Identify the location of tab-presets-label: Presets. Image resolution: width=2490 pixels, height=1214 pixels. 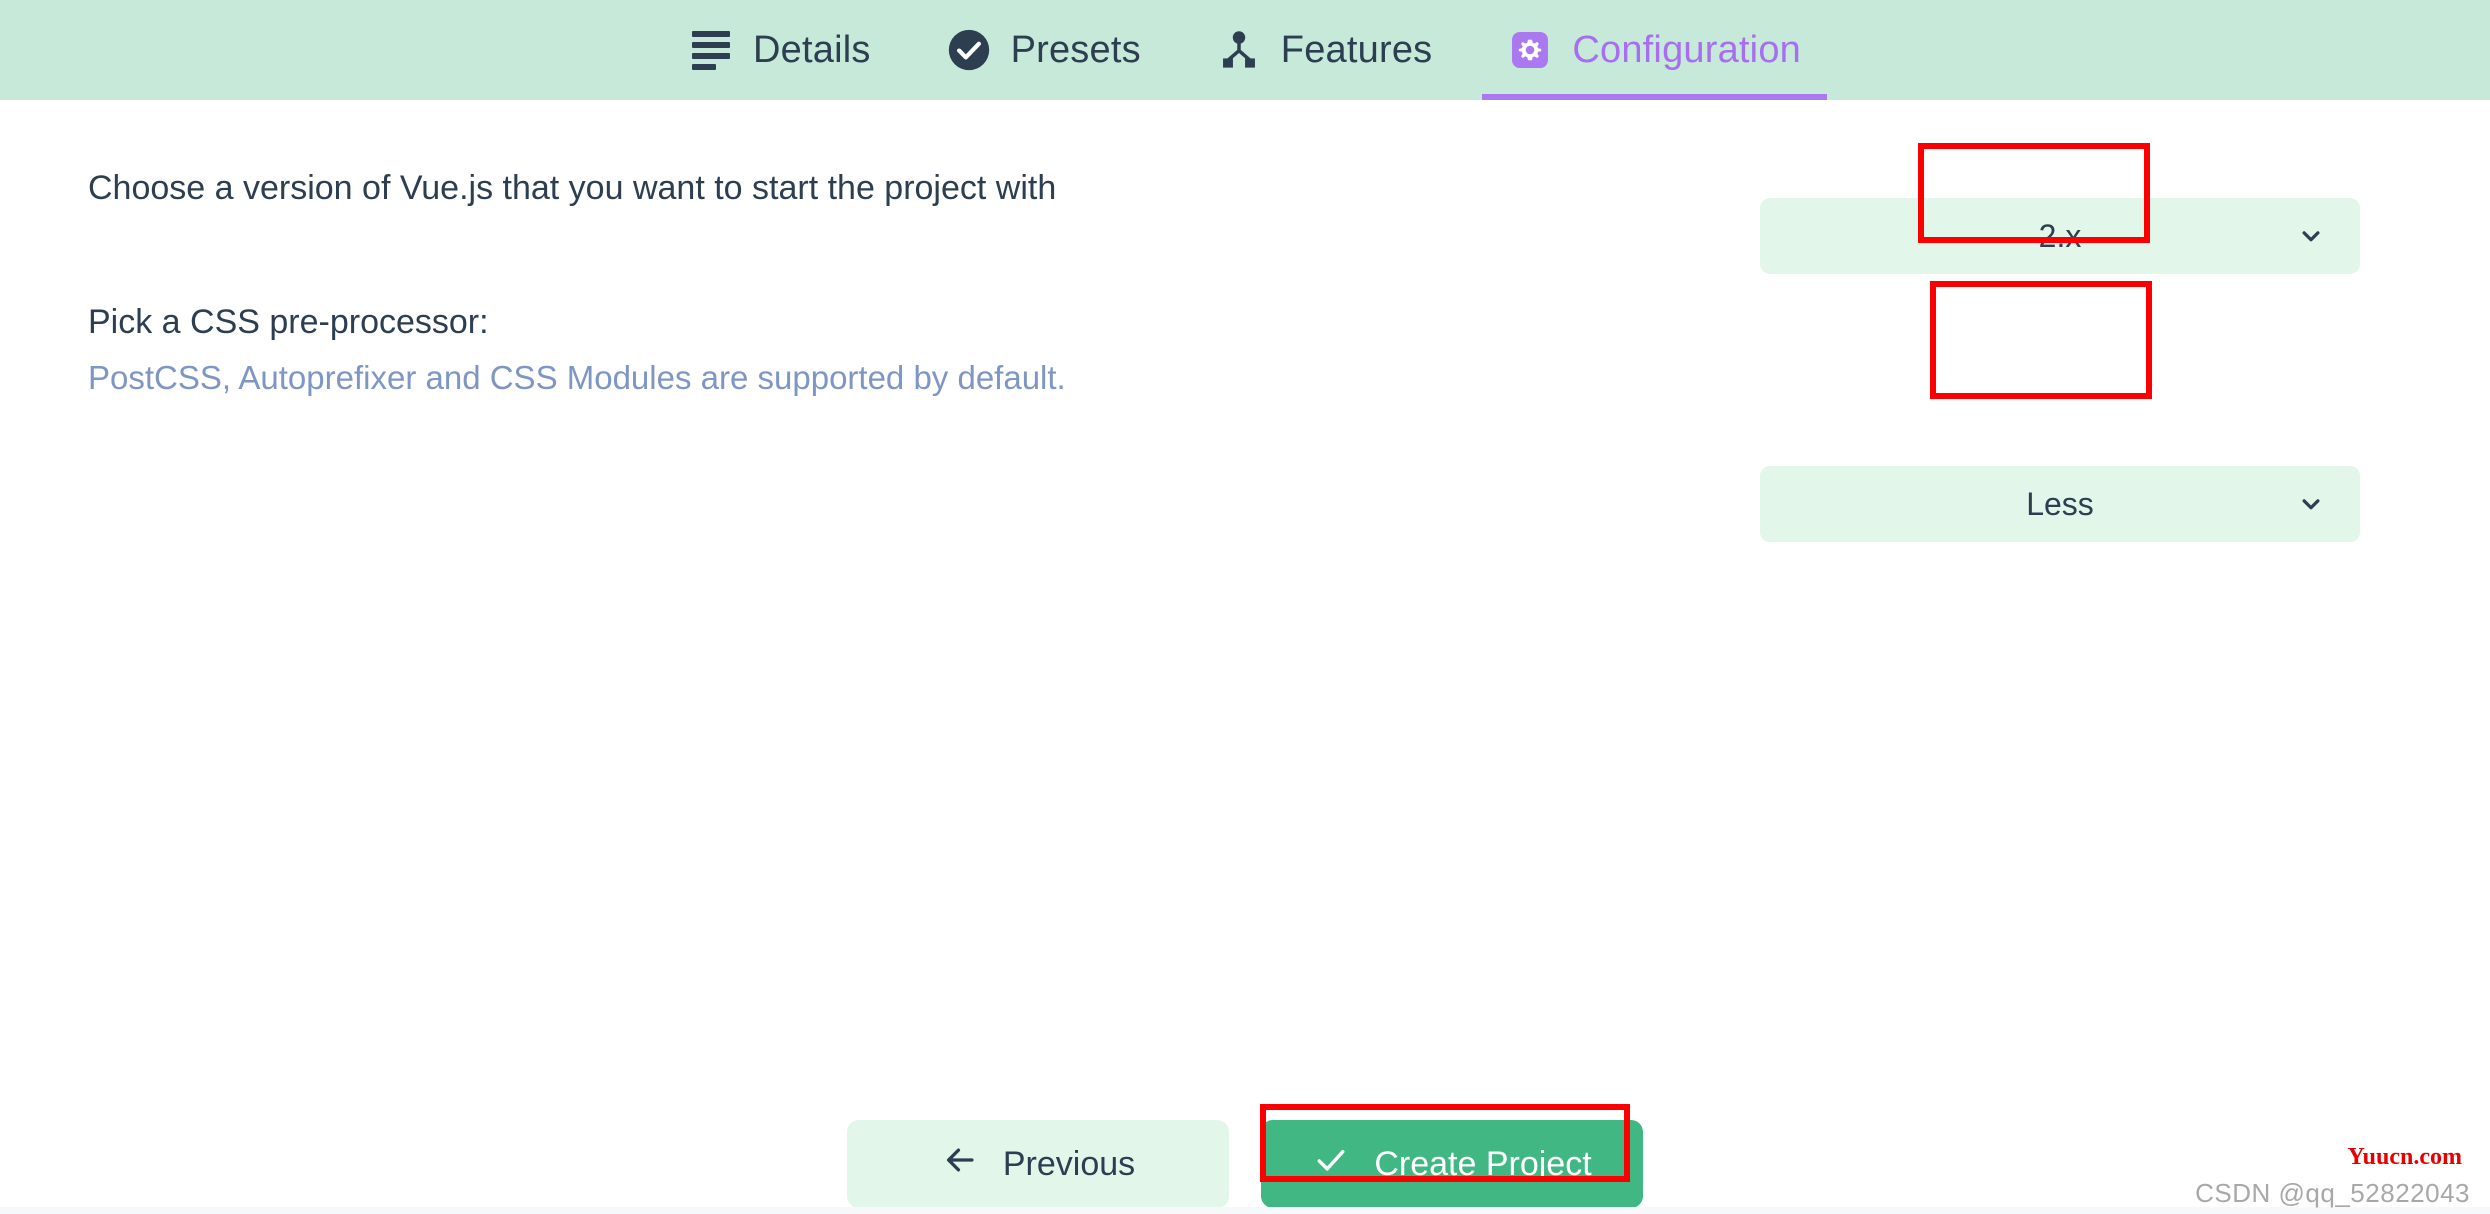
(1075, 49).